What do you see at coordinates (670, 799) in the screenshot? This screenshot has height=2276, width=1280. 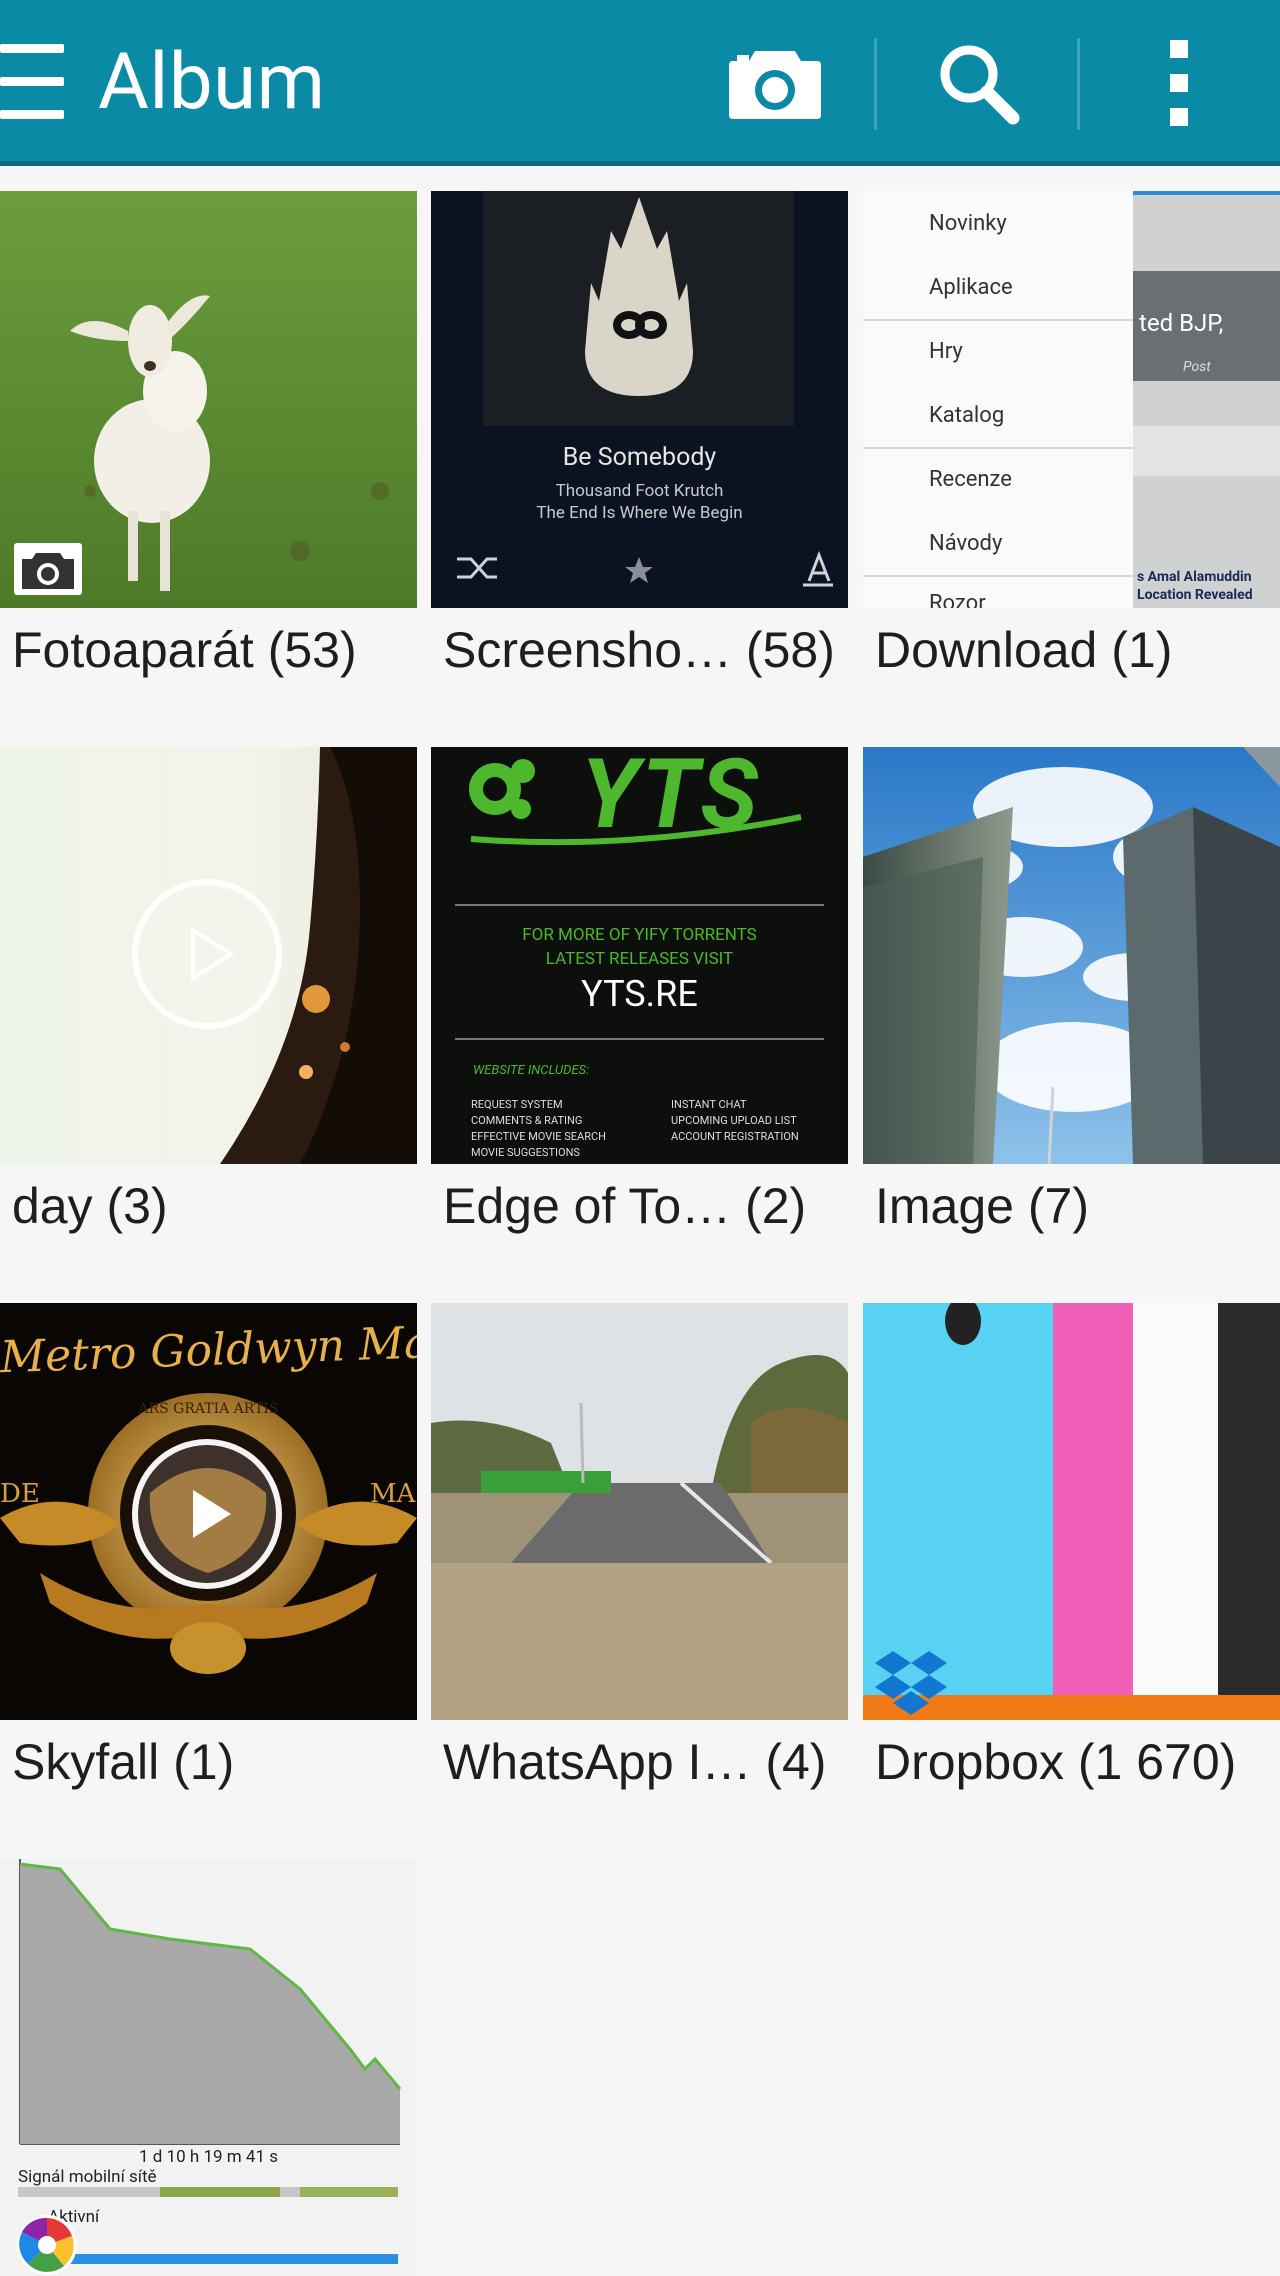 I see `yts-logo: YTS` at bounding box center [670, 799].